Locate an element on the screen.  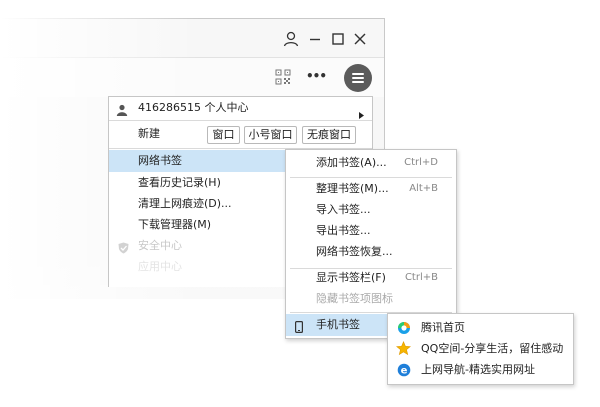
phone-icon is located at coordinates (299, 330).